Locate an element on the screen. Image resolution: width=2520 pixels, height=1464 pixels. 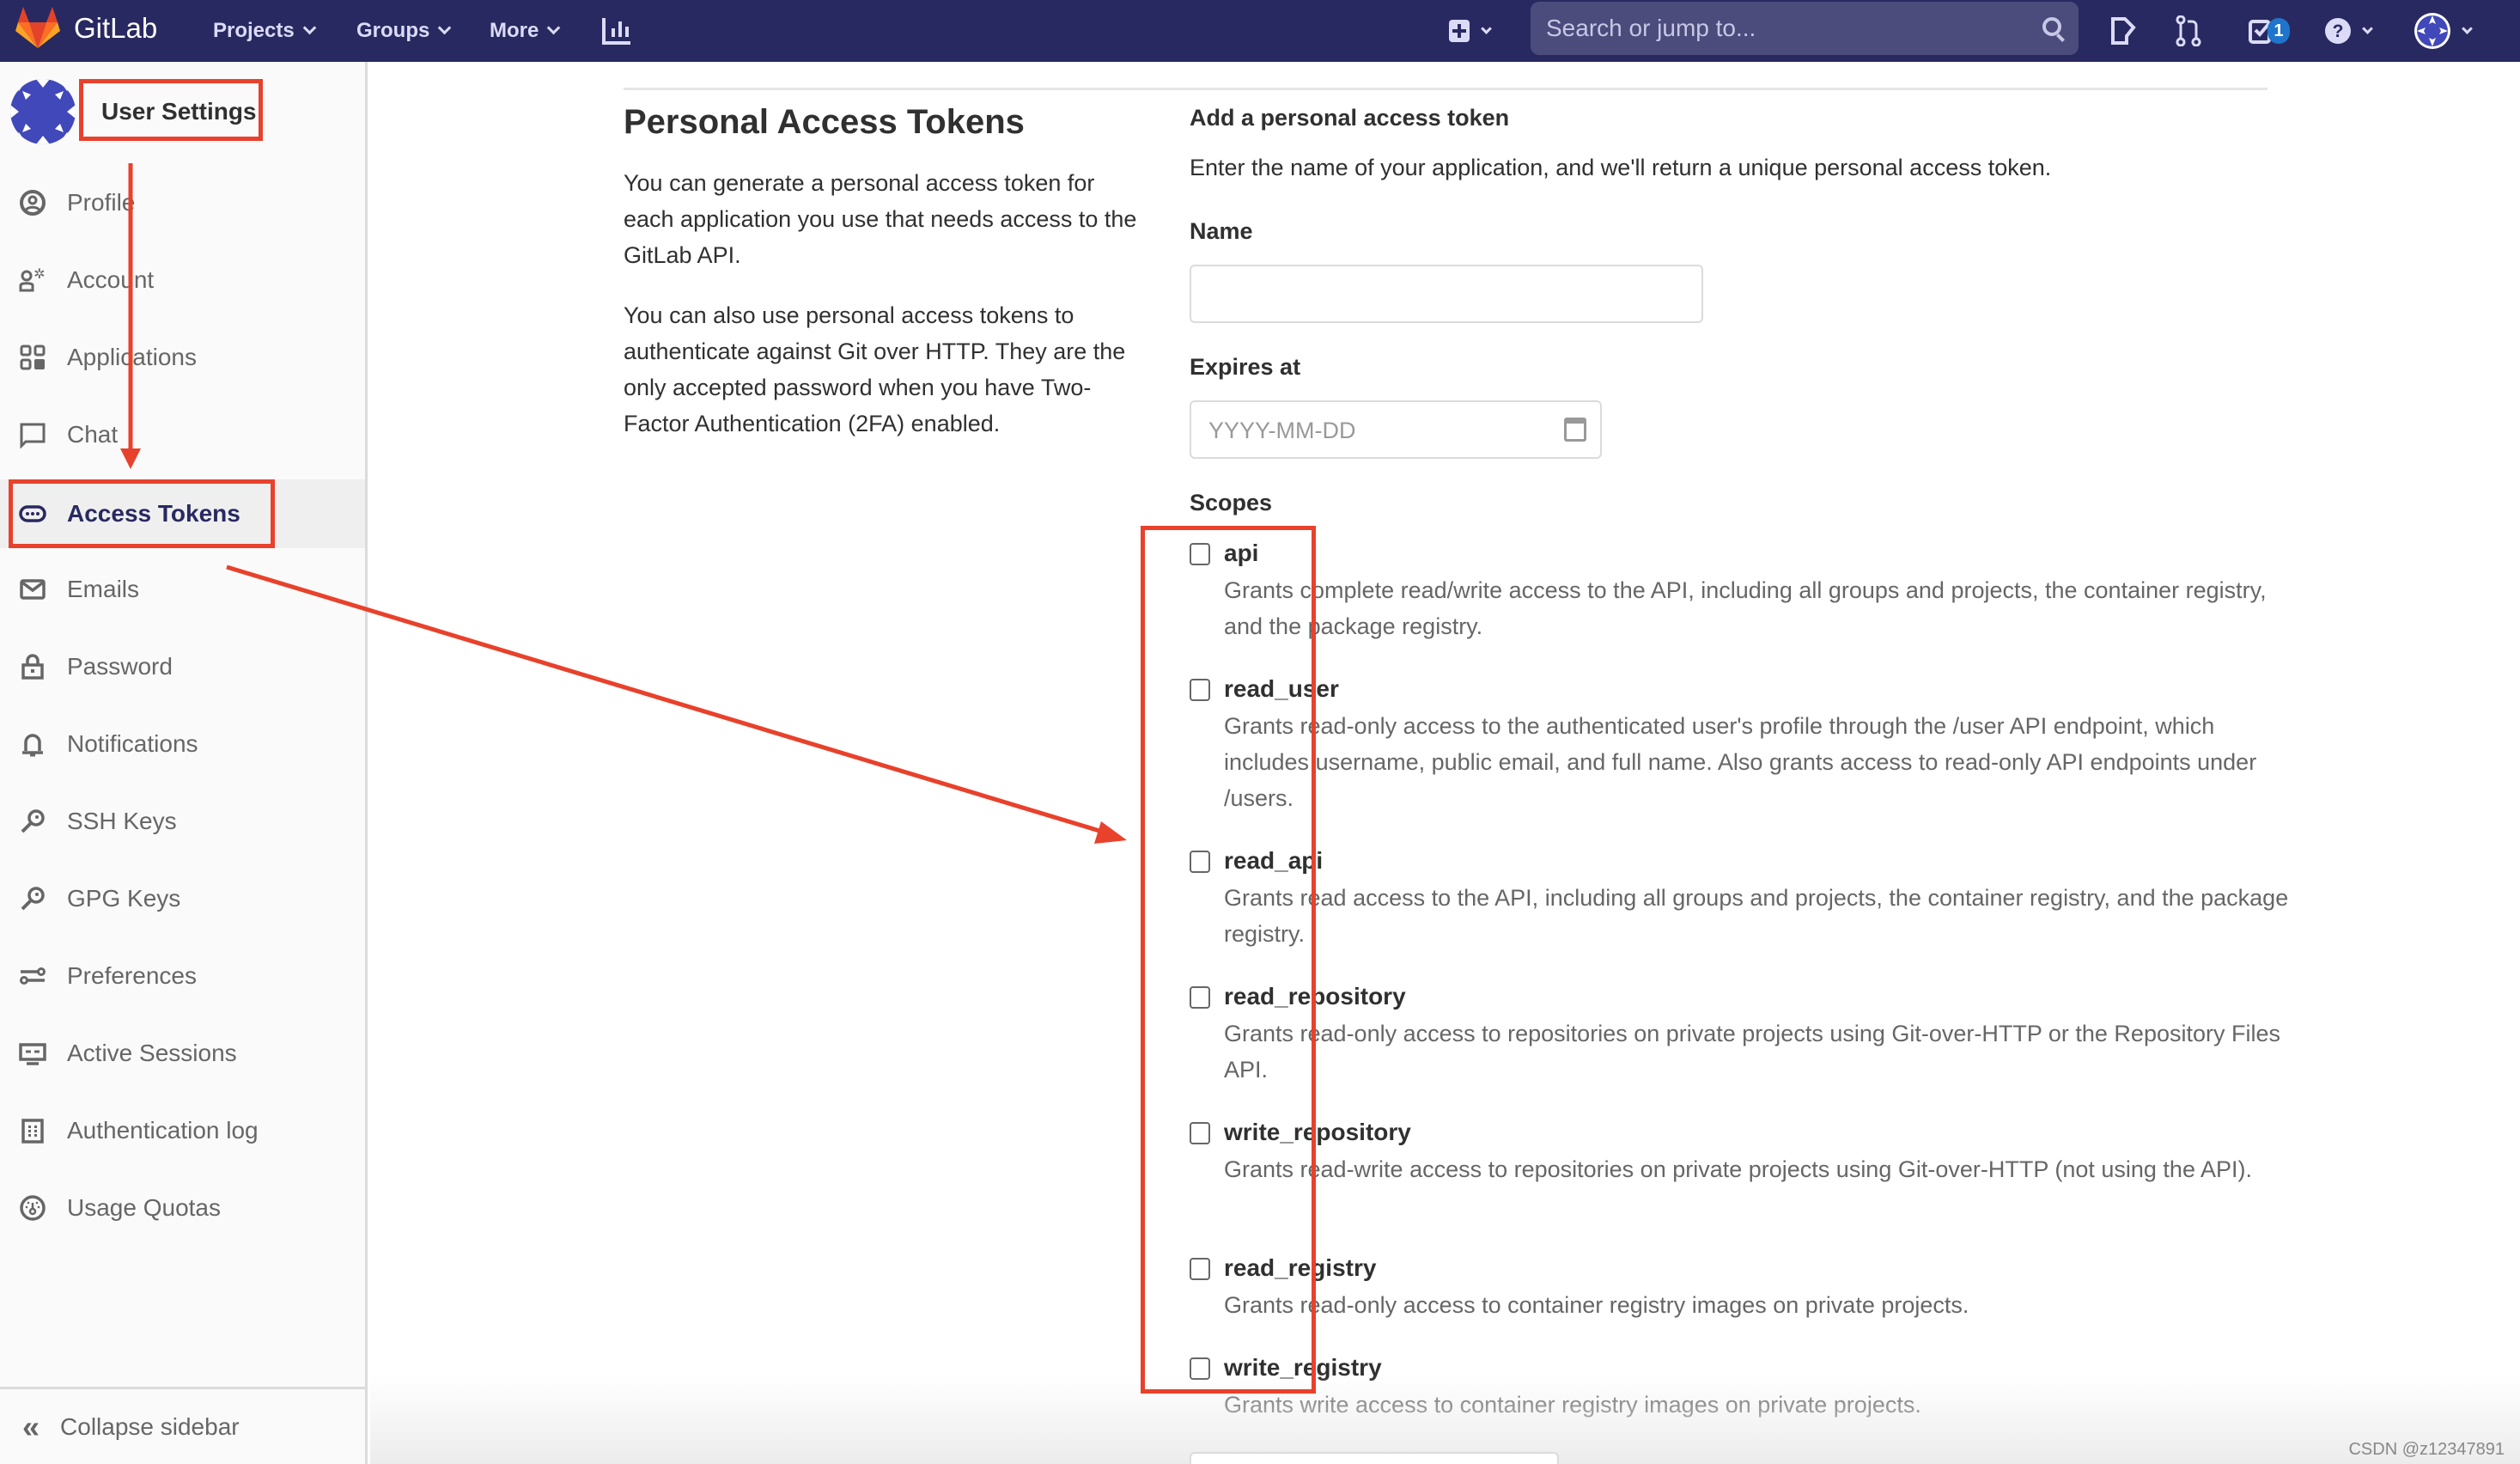
issues-icon is located at coordinates (2123, 31).